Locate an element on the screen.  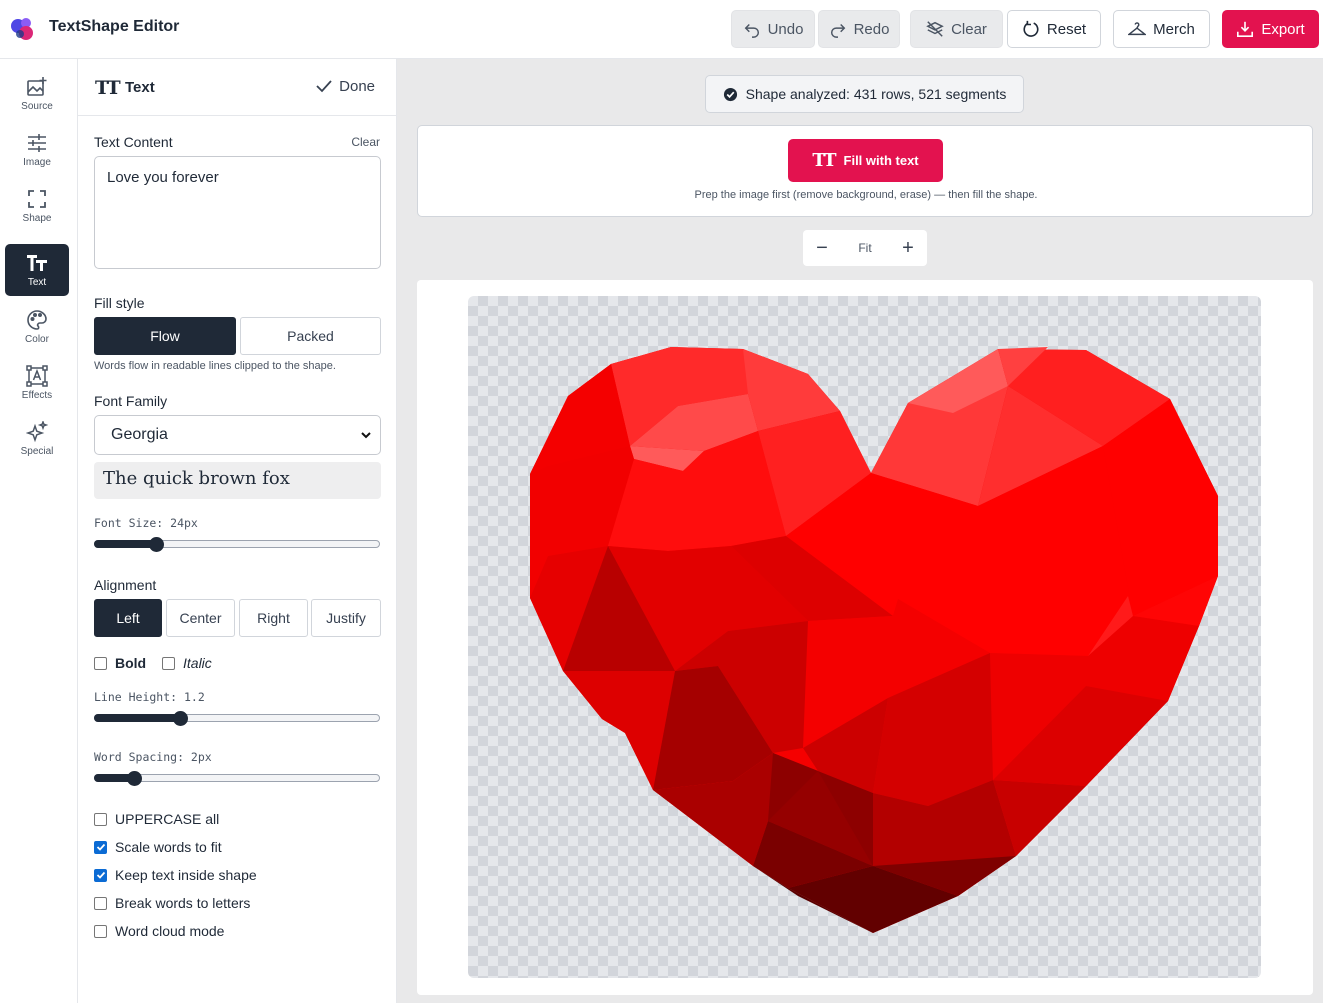
keep-inside-checkbox: Keep text inside shape is located at coordinates (175, 875).